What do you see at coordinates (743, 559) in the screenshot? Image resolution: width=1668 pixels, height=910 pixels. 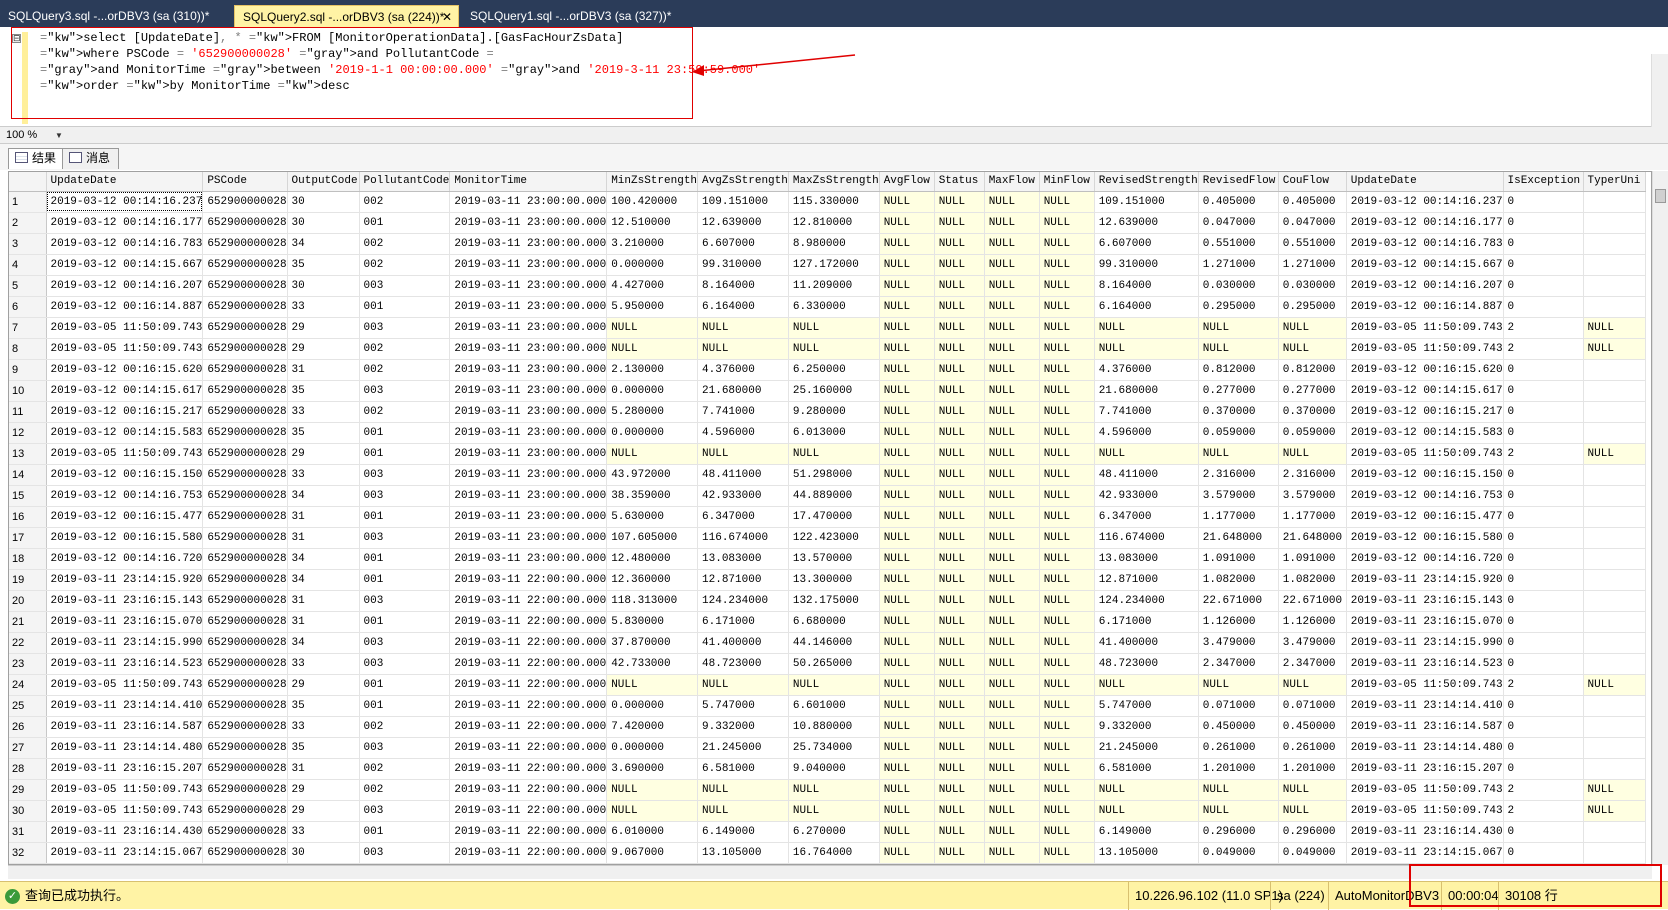 I see `table-cell: 13.083000` at bounding box center [743, 559].